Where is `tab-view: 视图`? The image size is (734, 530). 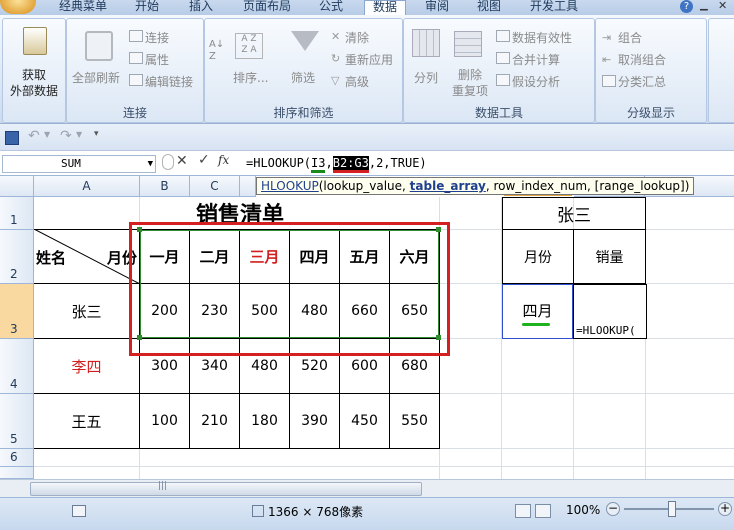
tab-view: 视图 is located at coordinates (489, 7).